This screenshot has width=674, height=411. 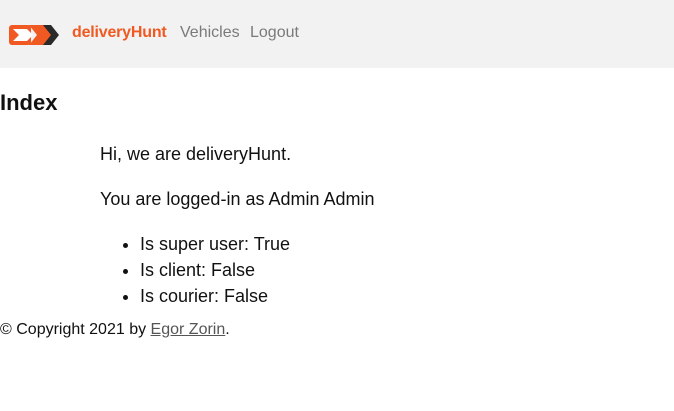 What do you see at coordinates (257, 270) in the screenshot?
I see `role-client: Is client: False` at bounding box center [257, 270].